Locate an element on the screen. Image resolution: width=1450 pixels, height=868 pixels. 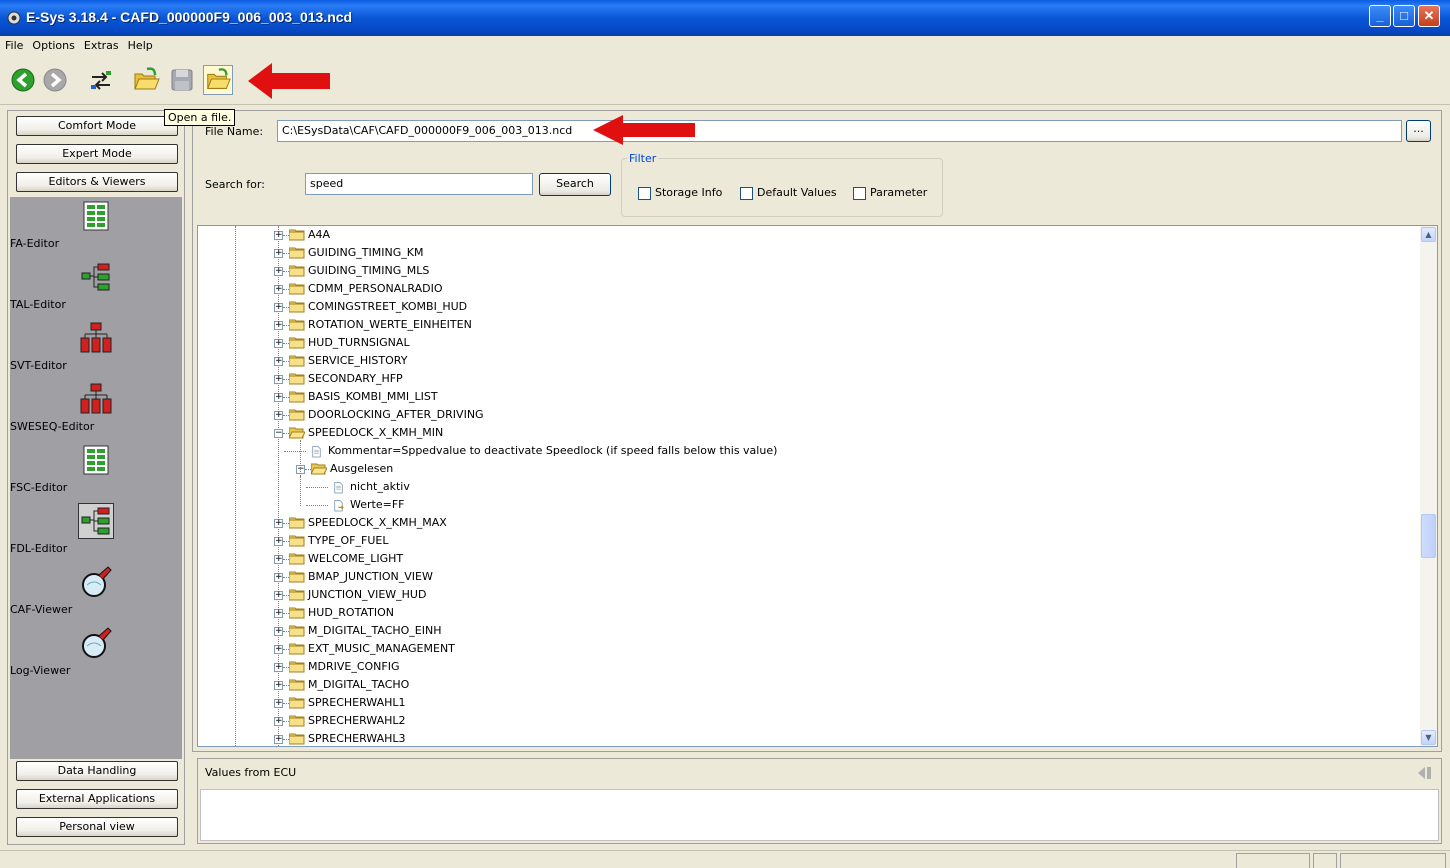
tree-folder-node: + HUD_ROTATION is located at coordinates (798, 613).